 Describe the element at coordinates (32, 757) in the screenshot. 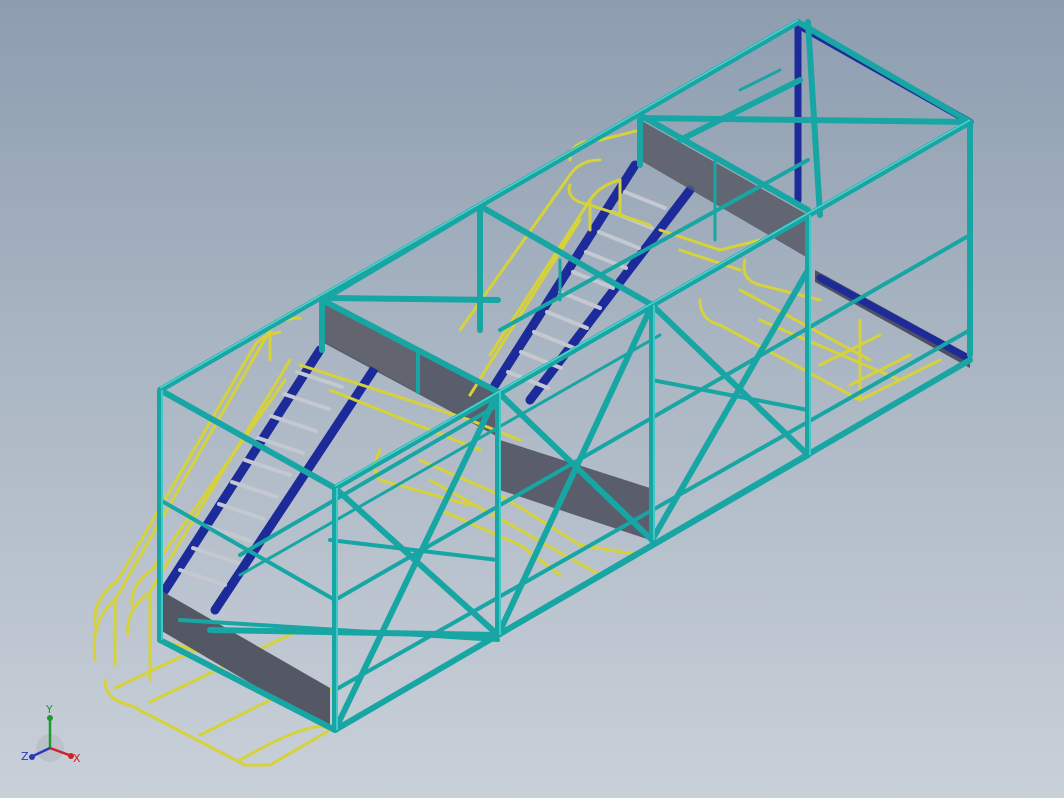

I see `z-axis-tip-icon` at that location.